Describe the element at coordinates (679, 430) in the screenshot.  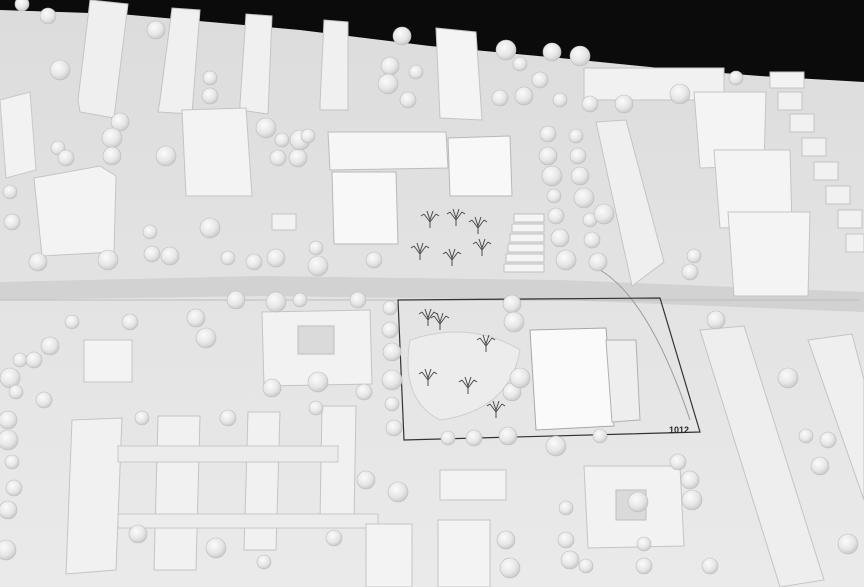
I see `site-number-label: 1012` at that location.